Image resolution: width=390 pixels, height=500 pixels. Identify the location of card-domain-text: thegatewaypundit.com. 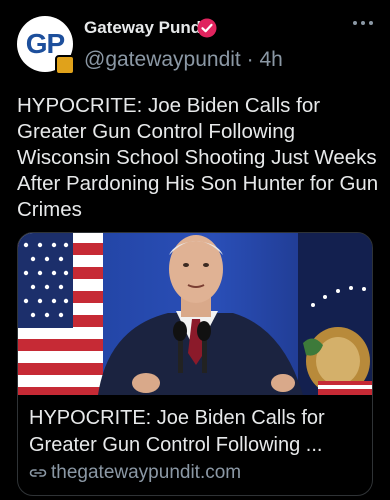
(146, 472).